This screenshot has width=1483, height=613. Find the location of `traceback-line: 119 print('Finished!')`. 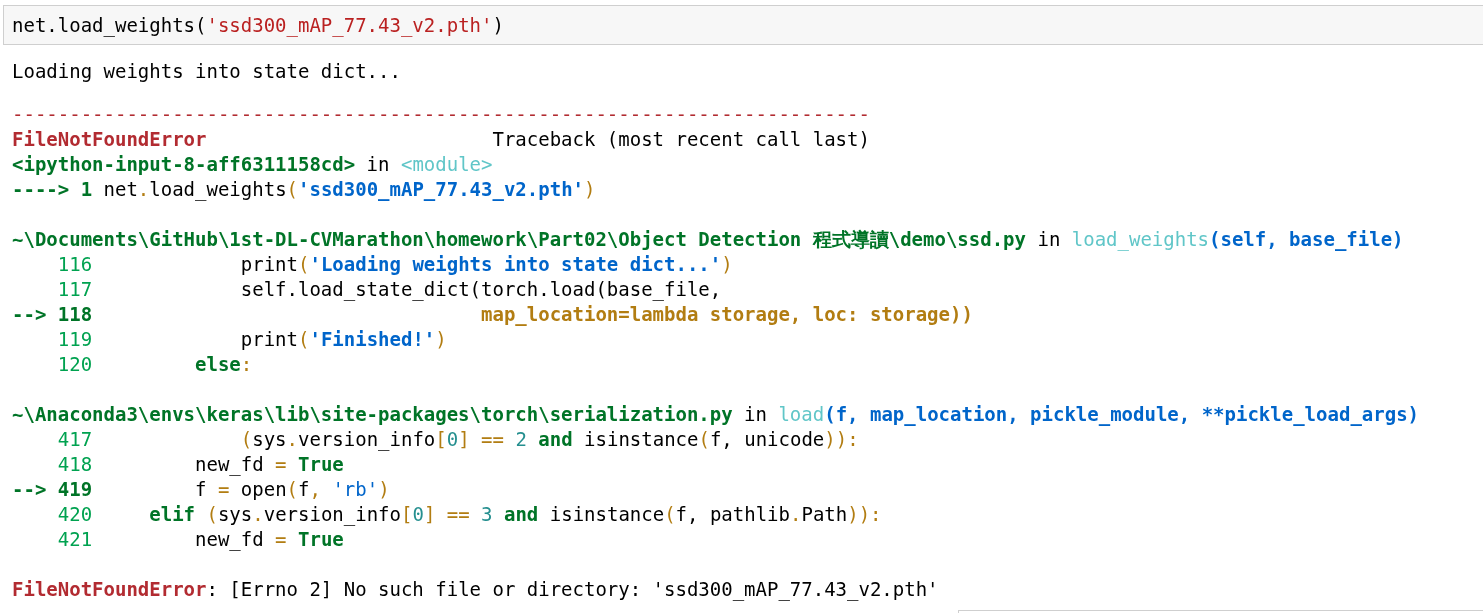

traceback-line: 119 print('Finished!') is located at coordinates (251, 339).